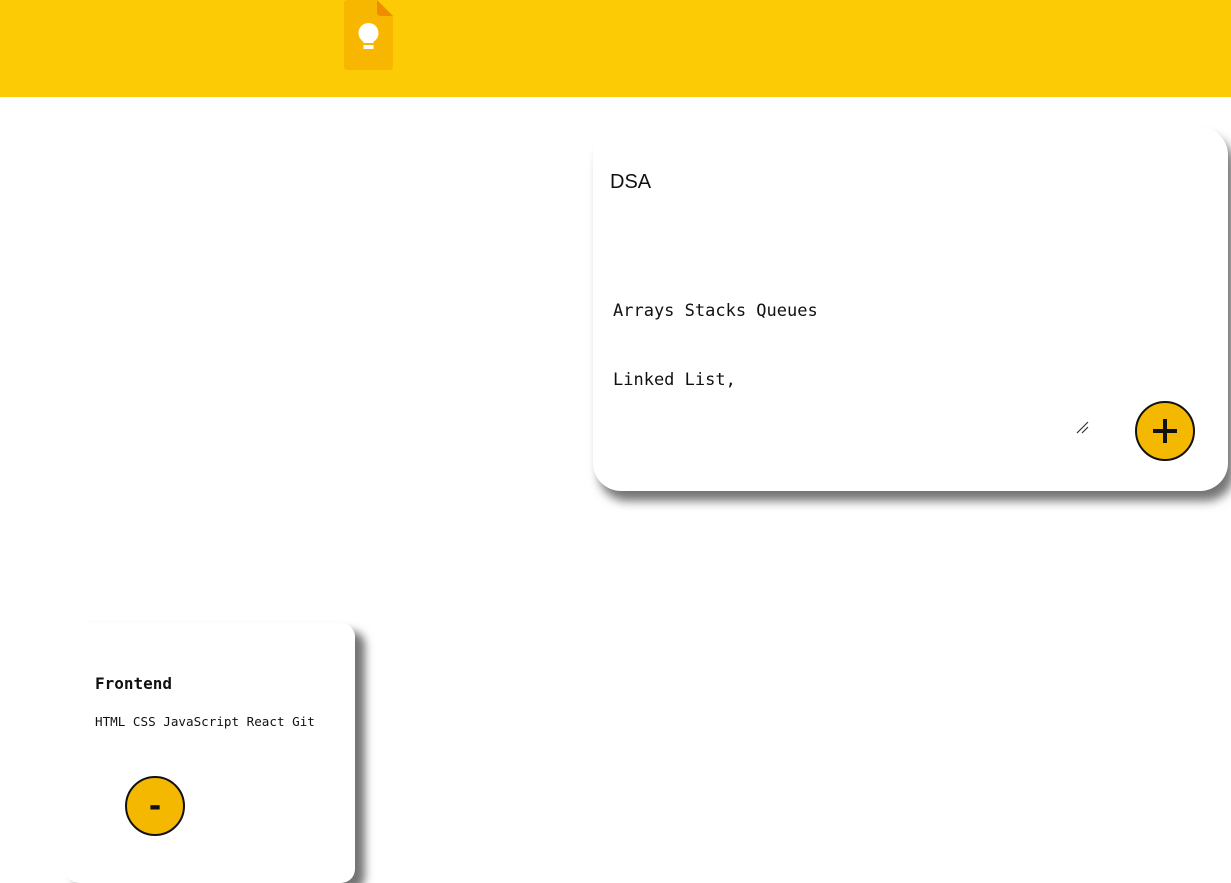 Image resolution: width=1231 pixels, height=883 pixels. I want to click on note-card: Frontend HTML CSS JavaScript React Git -, so click(210, 753).